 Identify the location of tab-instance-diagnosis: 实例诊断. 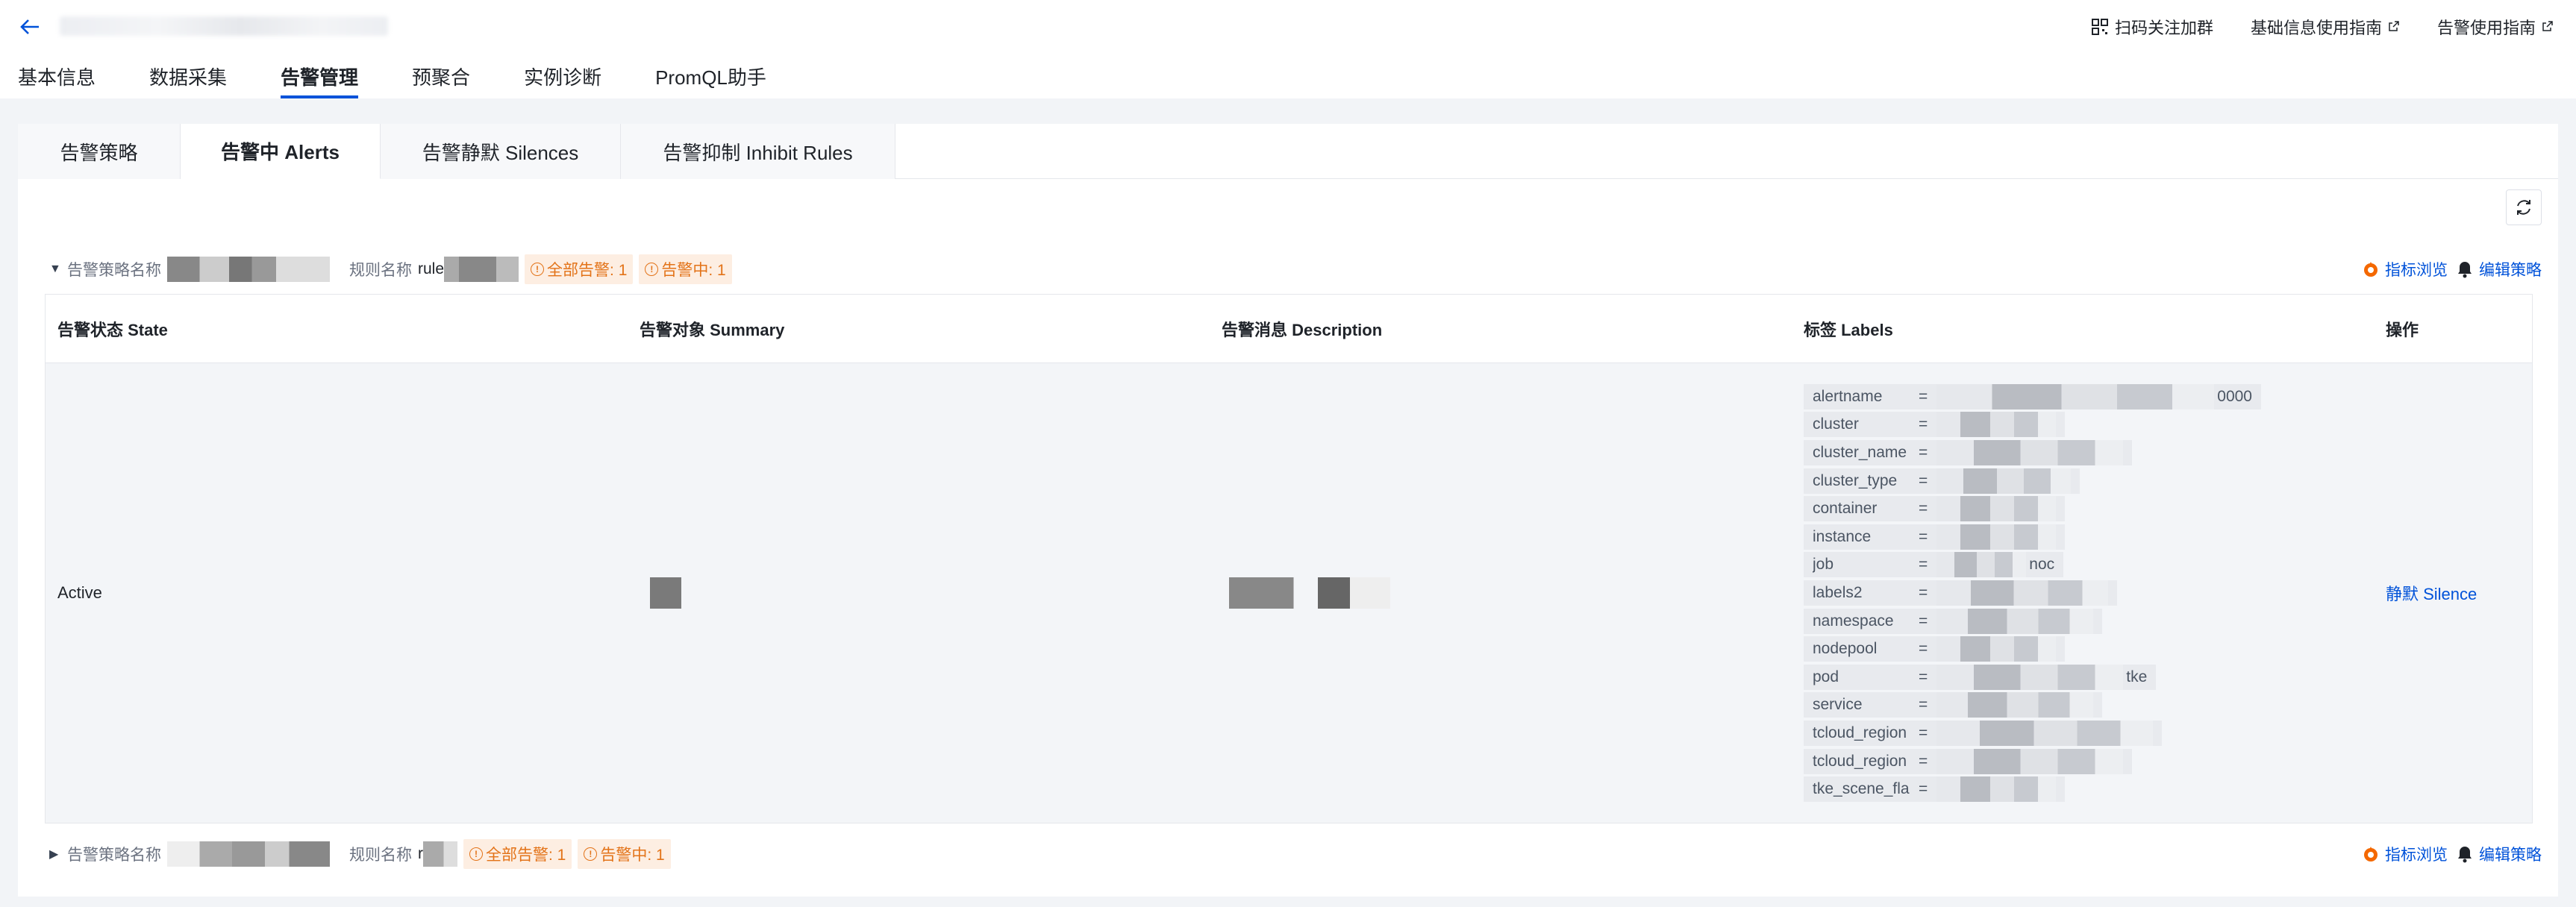
(562, 81).